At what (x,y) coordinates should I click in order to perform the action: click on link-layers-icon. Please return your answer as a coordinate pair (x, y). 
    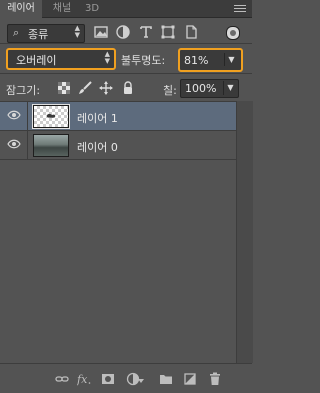
    Looking at the image, I should click on (62, 379).